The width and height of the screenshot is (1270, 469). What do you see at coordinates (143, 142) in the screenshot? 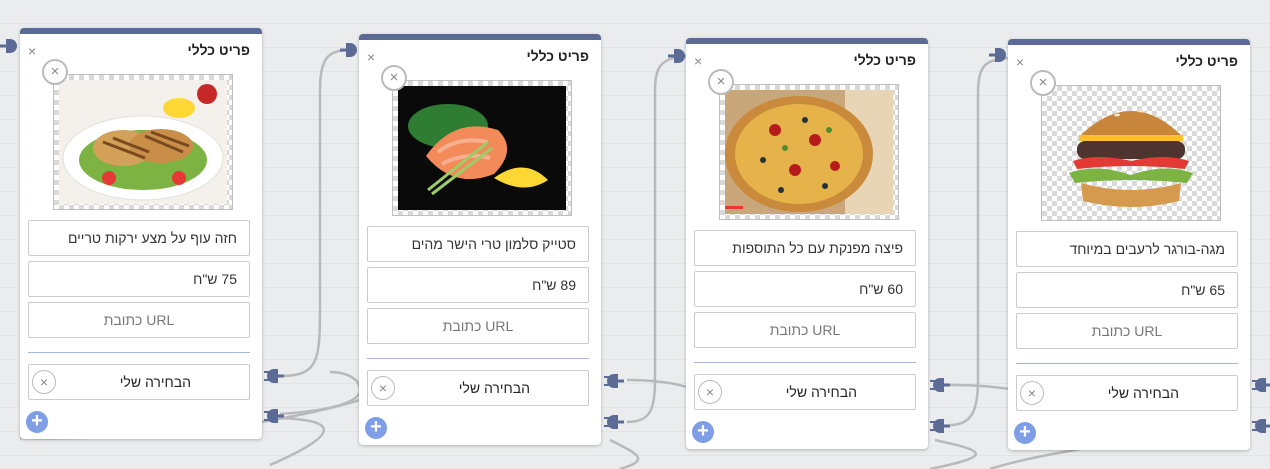
I see `grilled-chicken-image` at bounding box center [143, 142].